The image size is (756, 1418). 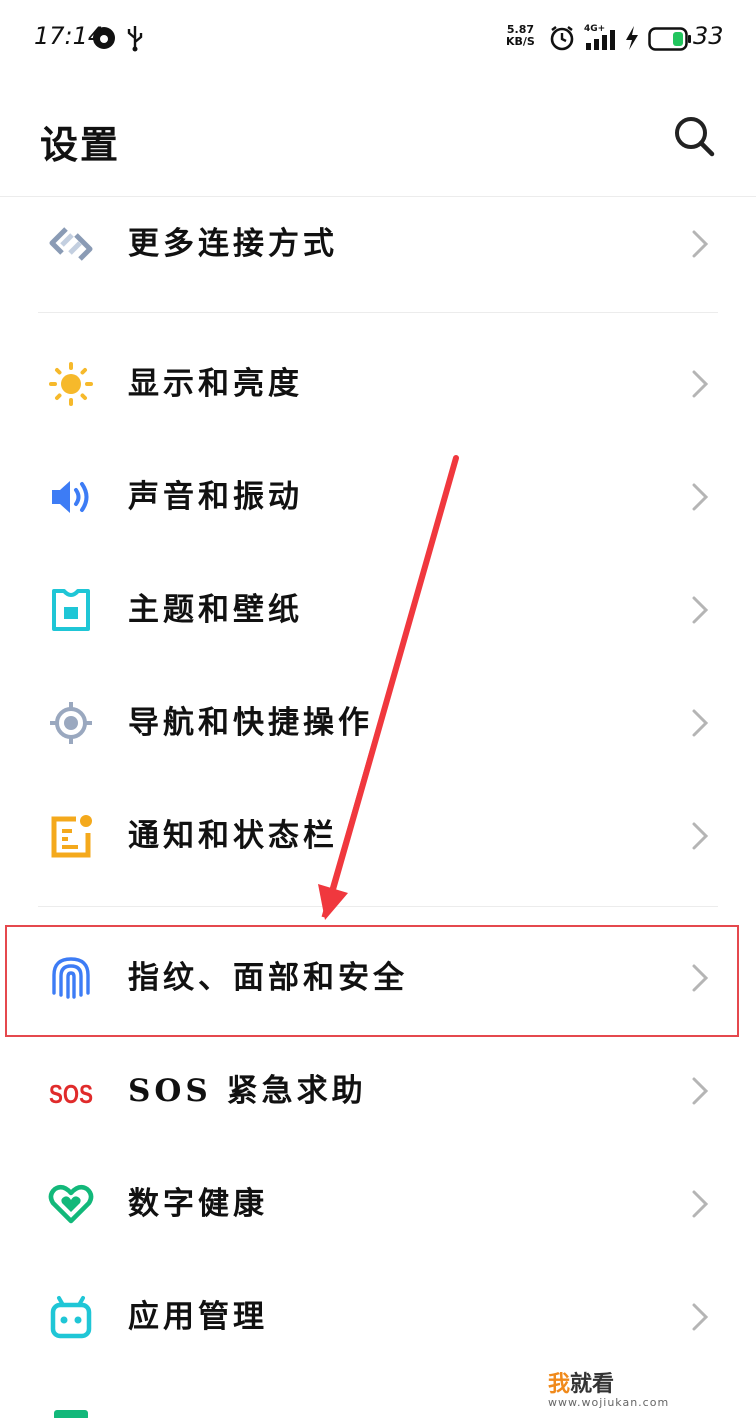 What do you see at coordinates (233, 836) in the screenshot?
I see `setting-item-label: 通知和状态栏` at bounding box center [233, 836].